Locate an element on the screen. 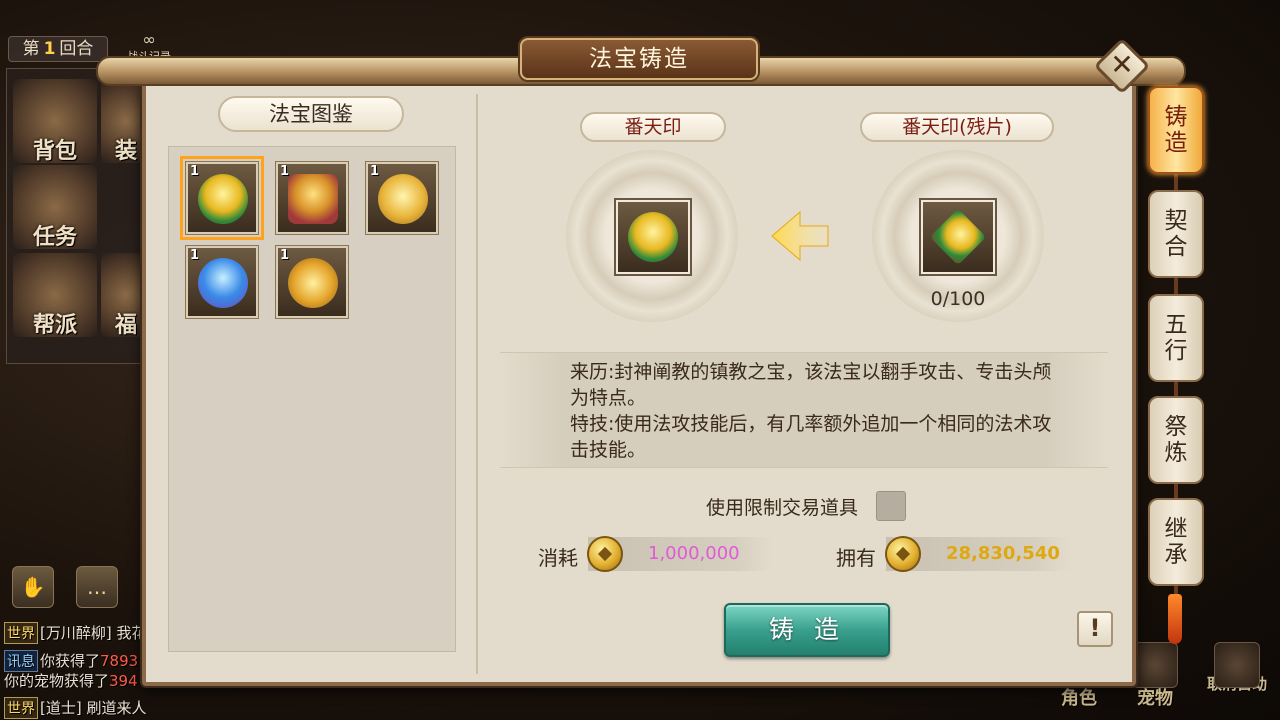 The width and height of the screenshot is (1280, 720). crossed-swords-icon is located at coordinates (1237, 665).